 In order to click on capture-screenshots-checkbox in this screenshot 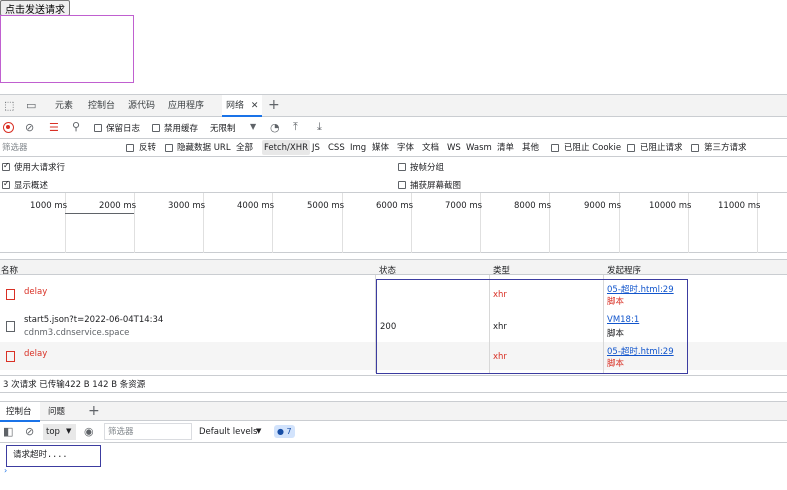, I will do `click(402, 185)`.